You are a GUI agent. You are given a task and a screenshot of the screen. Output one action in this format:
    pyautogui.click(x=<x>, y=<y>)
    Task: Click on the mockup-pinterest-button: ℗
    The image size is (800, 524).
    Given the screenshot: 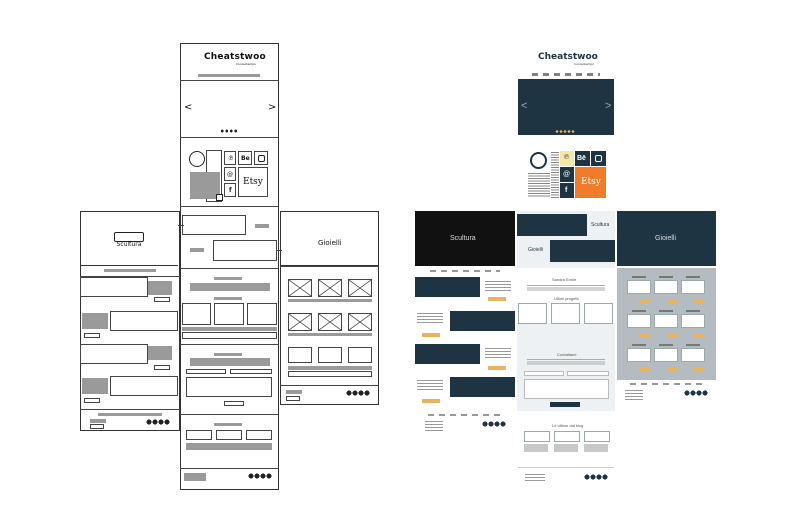 What is the action you would take?
    pyautogui.click(x=567, y=158)
    